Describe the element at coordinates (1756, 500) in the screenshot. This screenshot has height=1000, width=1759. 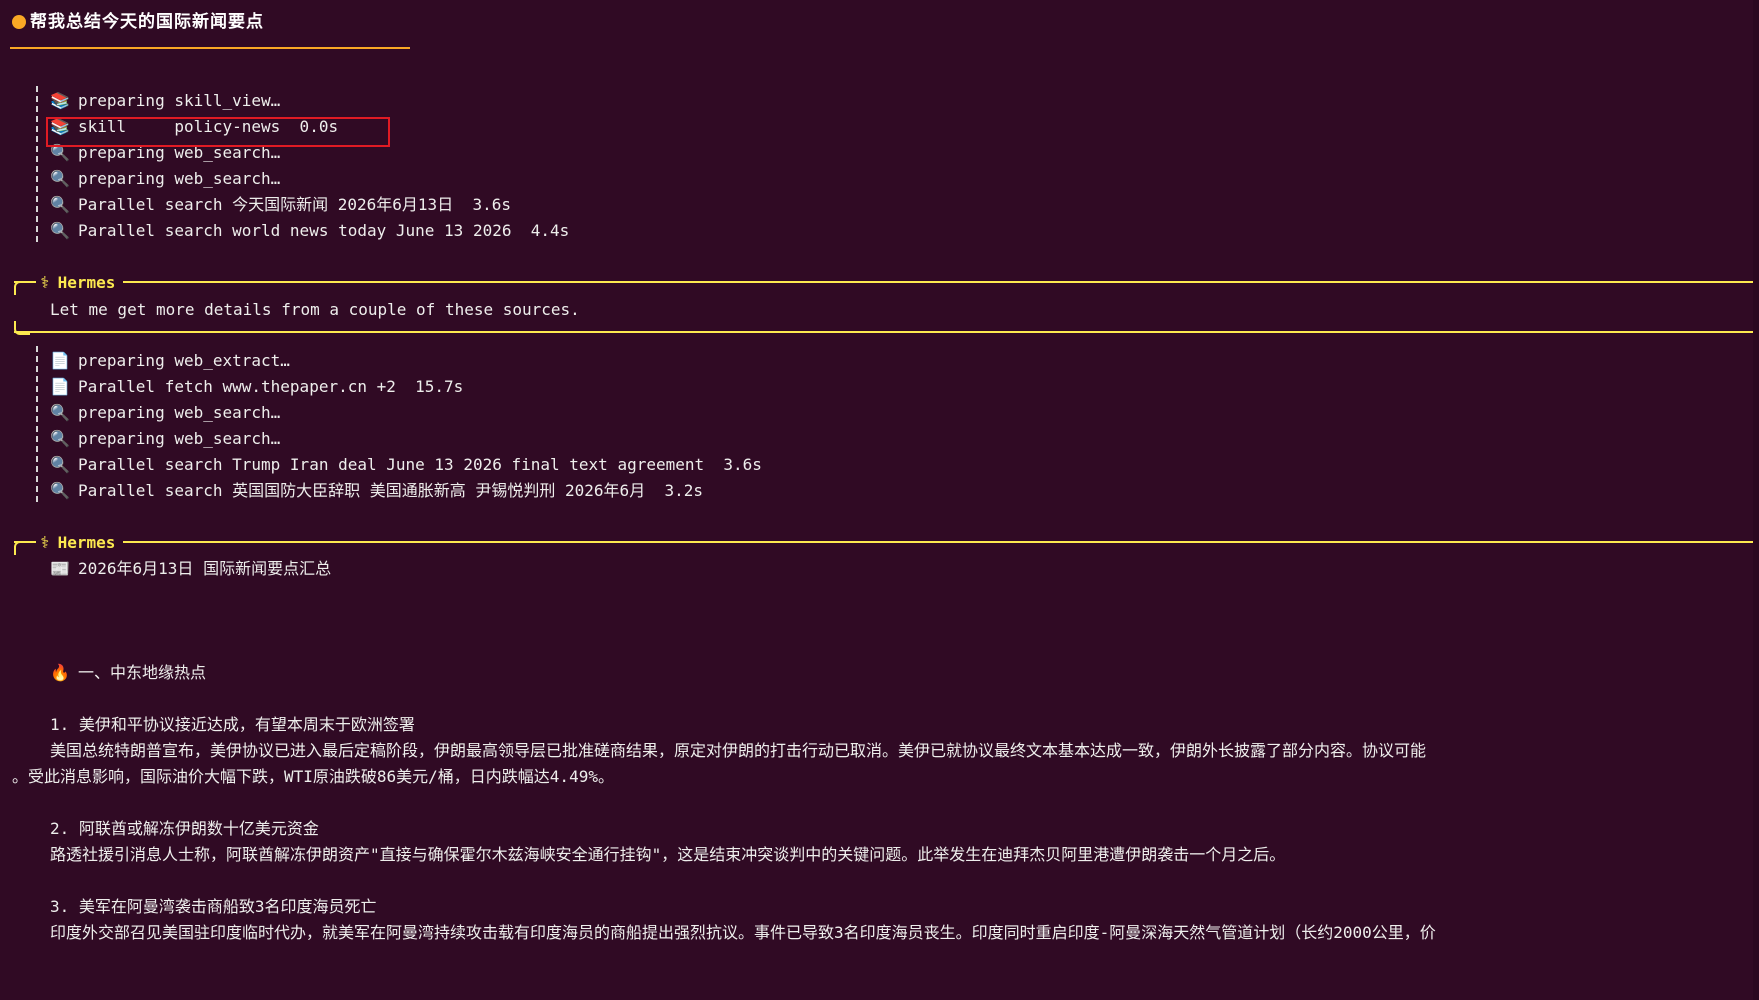
I see `window-edge` at that location.